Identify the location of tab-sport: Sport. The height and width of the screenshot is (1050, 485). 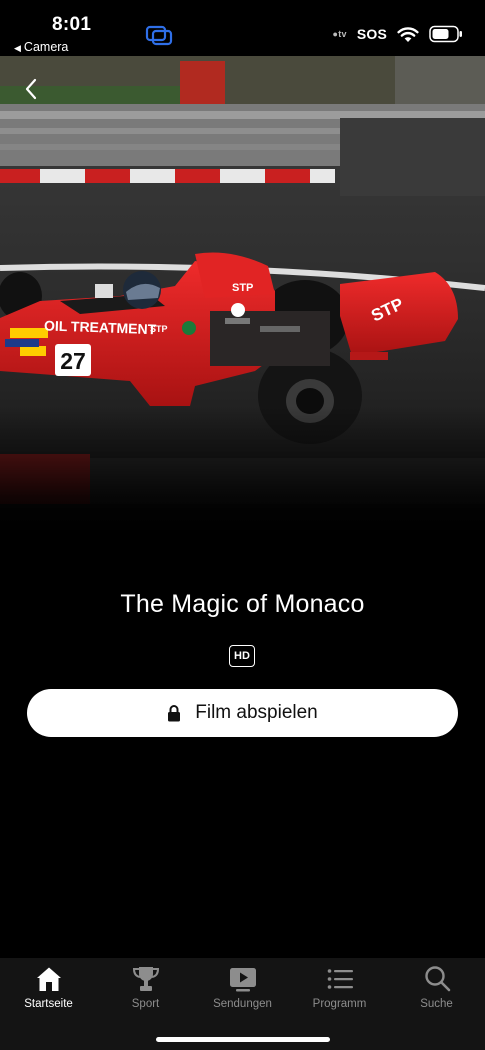
(145, 993).